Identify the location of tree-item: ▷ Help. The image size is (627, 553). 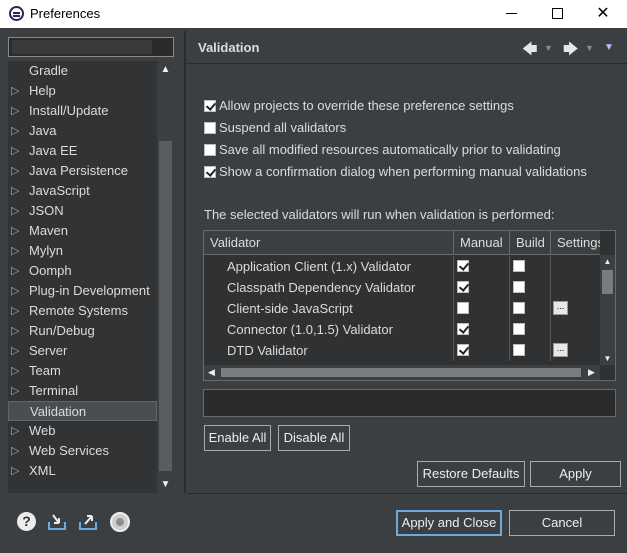
(82, 91).